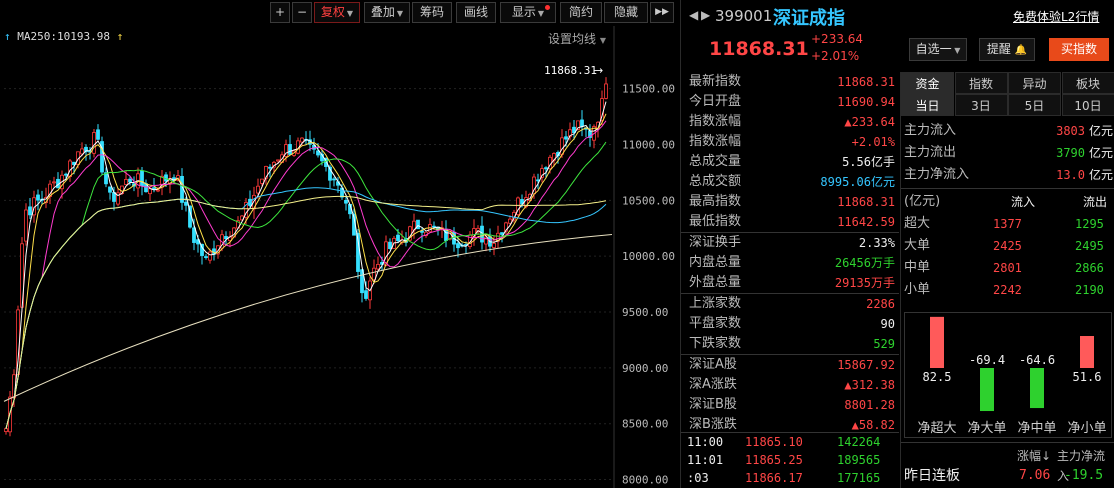  I want to click on stat-value: +2.01%, so click(873, 142).